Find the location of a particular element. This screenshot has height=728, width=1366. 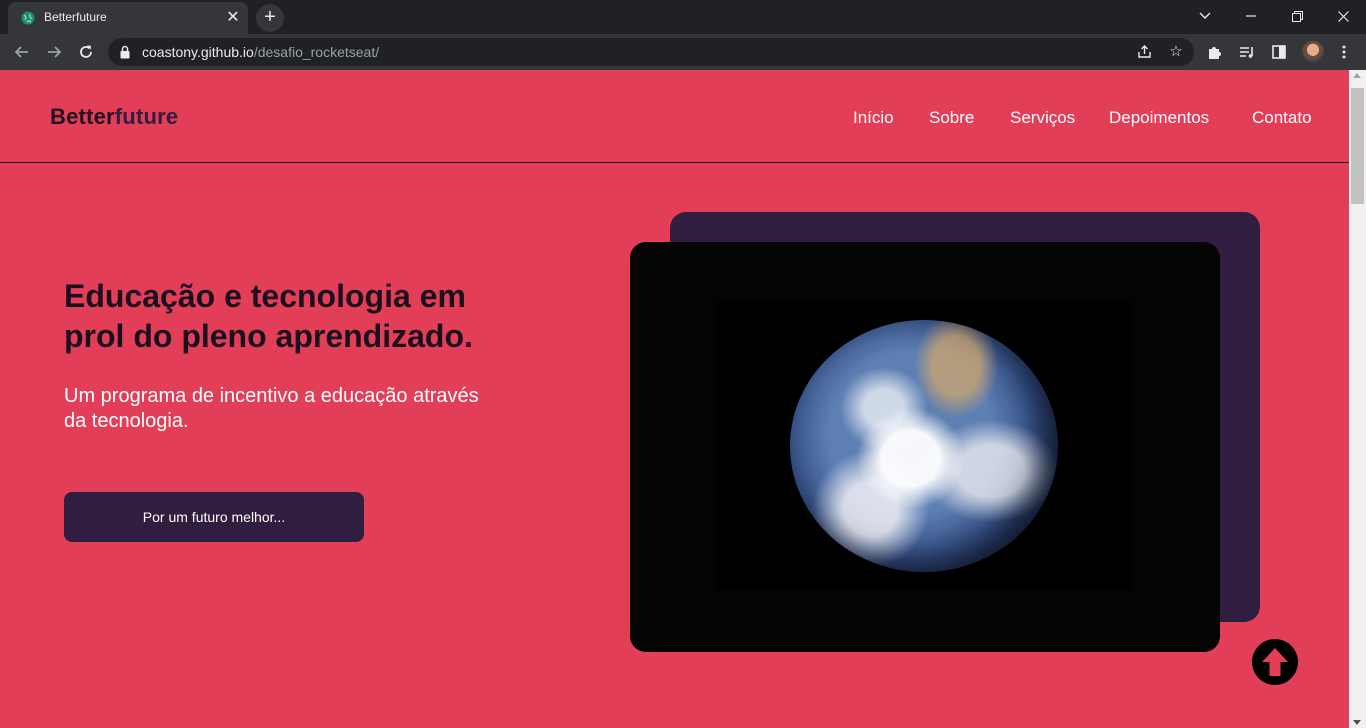

share-button is located at coordinates (1144, 52).